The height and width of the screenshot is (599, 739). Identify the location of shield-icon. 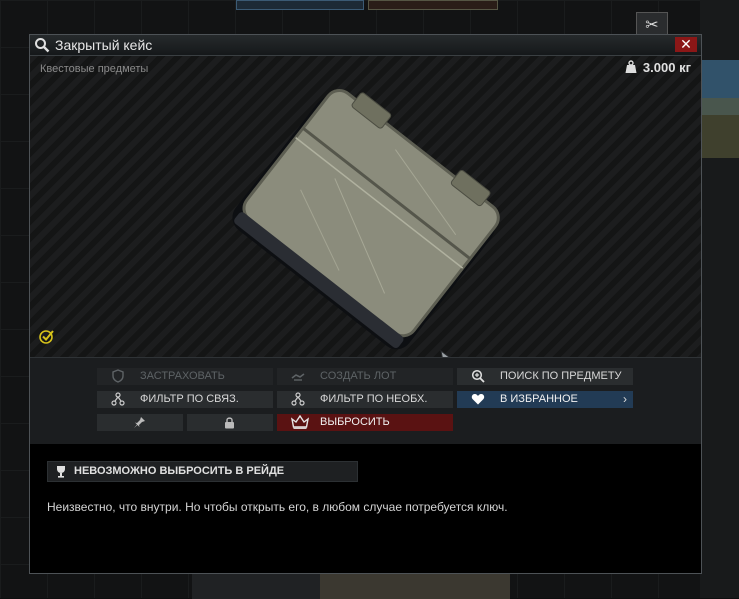
(118, 376).